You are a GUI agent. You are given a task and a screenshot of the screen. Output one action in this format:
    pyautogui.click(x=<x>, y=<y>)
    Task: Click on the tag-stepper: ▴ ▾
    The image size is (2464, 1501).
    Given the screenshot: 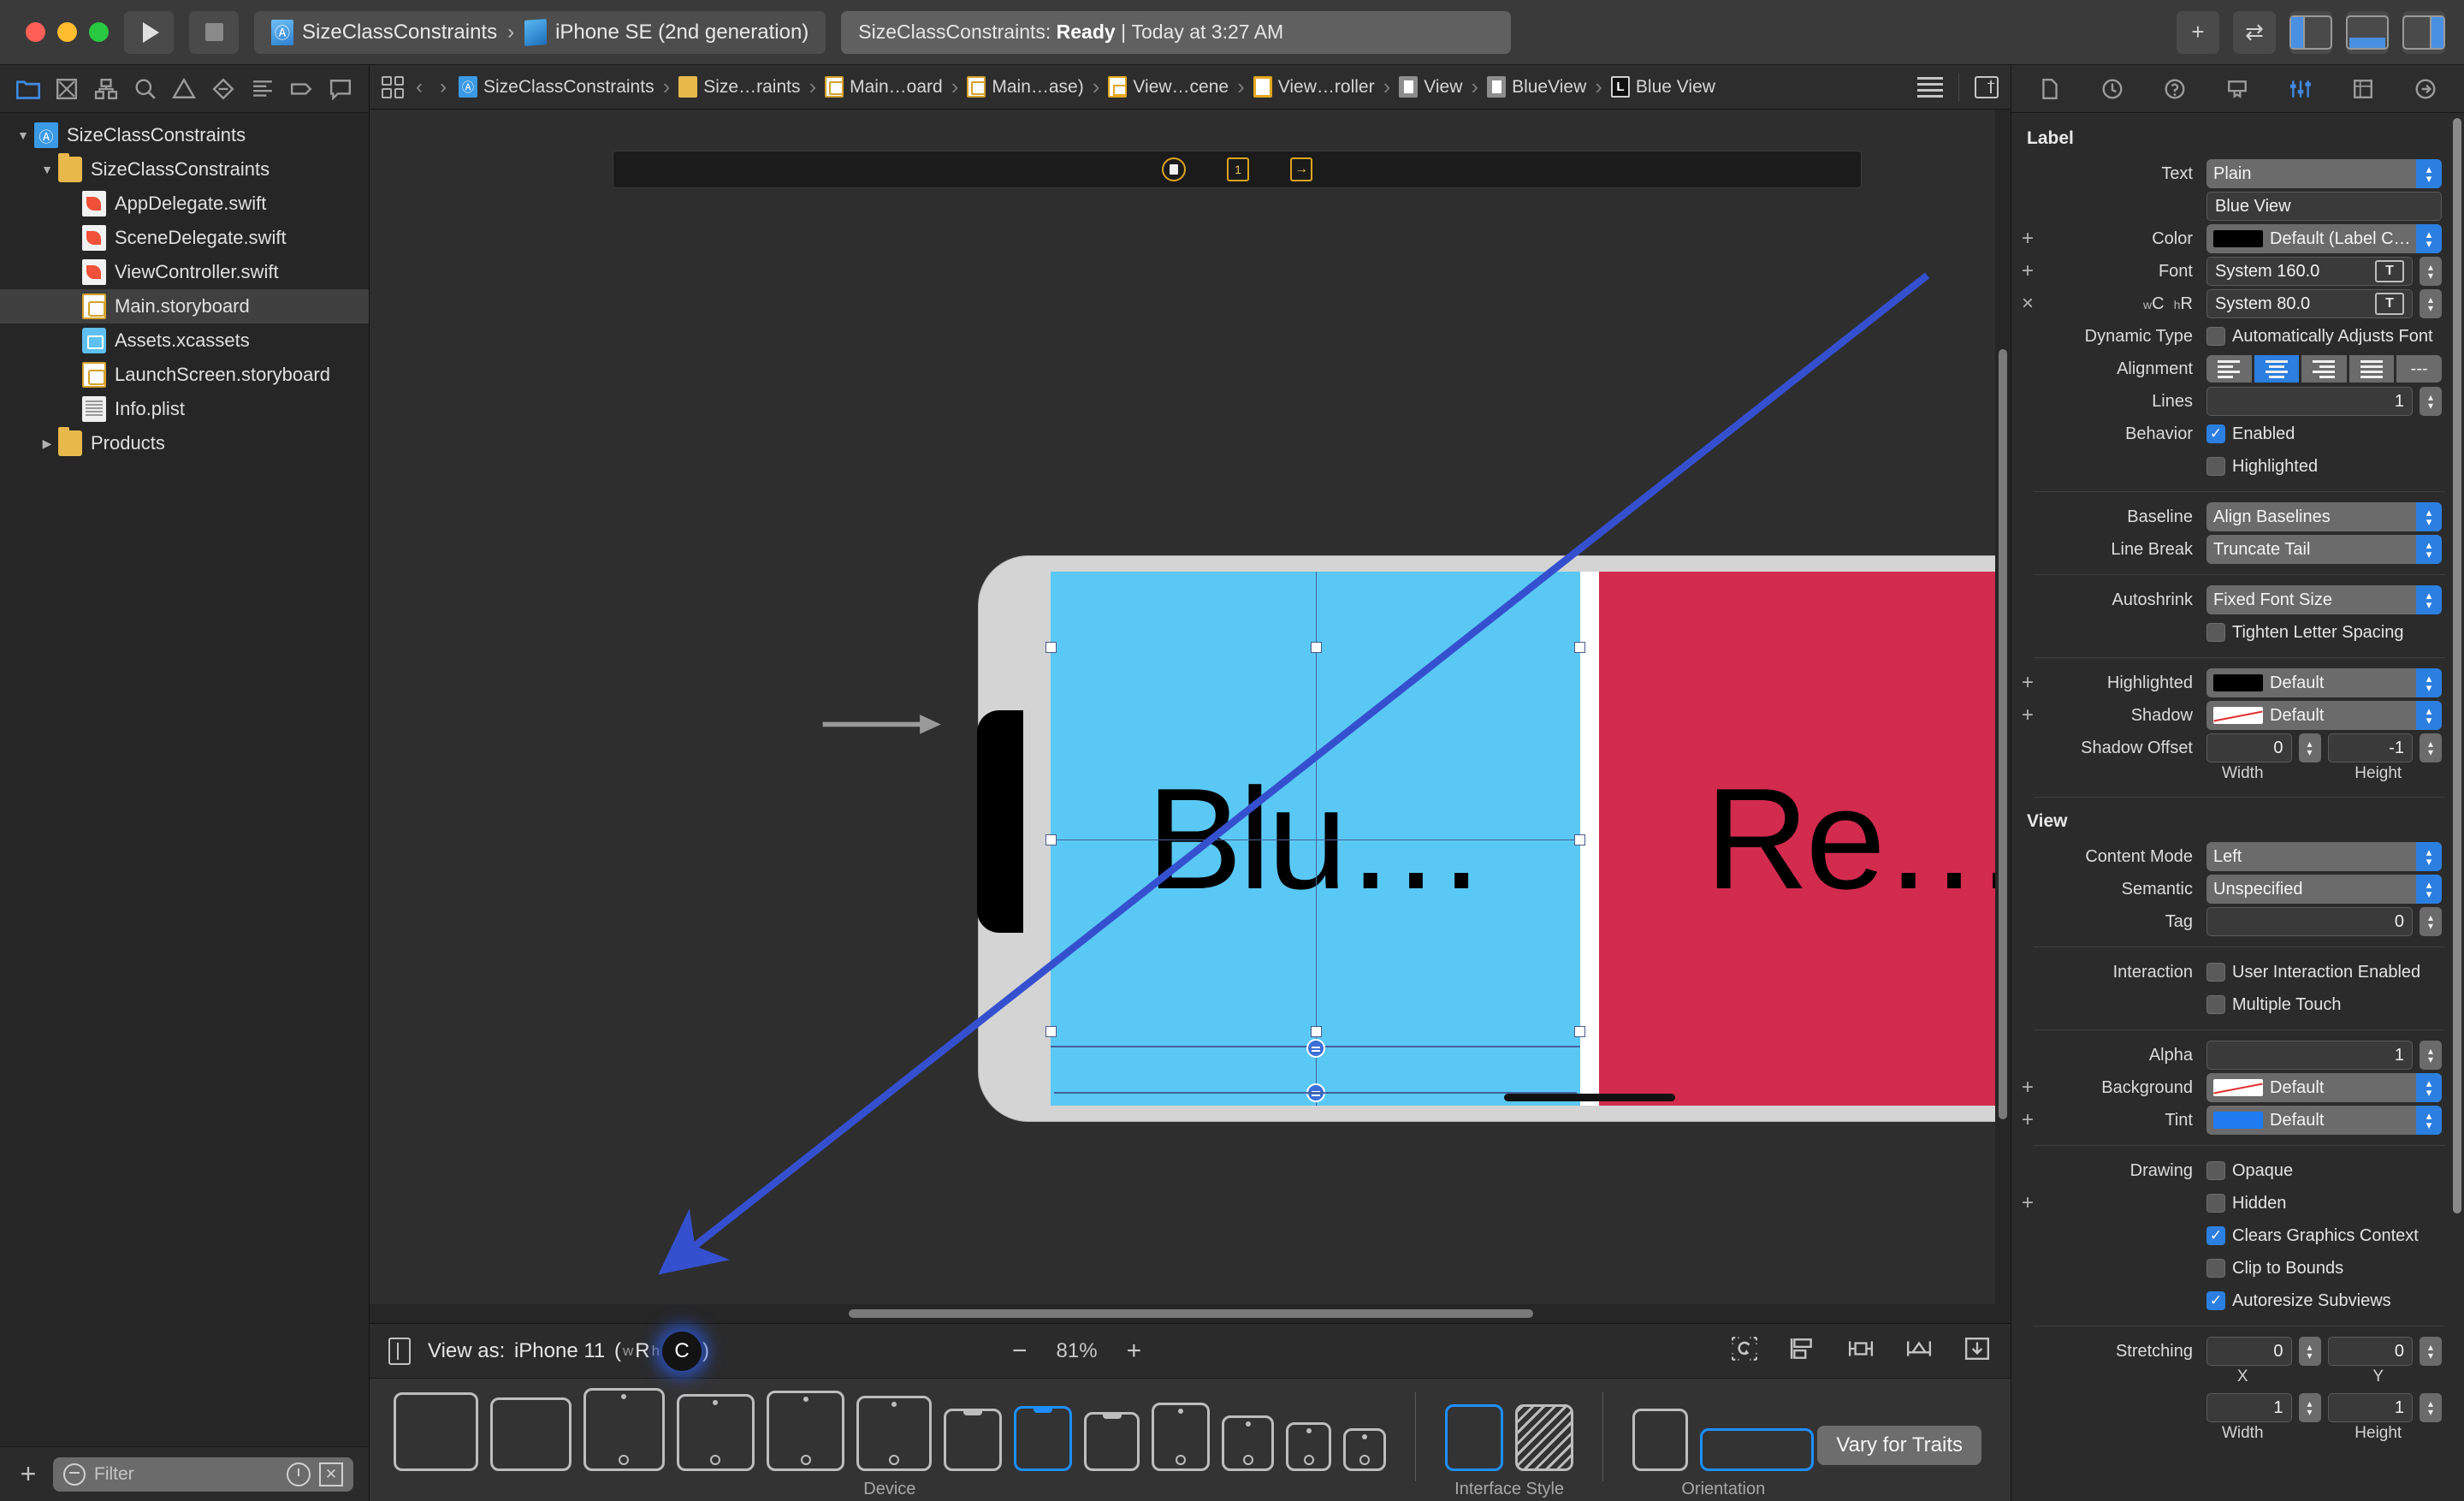 What is the action you would take?
    pyautogui.click(x=2431, y=922)
    